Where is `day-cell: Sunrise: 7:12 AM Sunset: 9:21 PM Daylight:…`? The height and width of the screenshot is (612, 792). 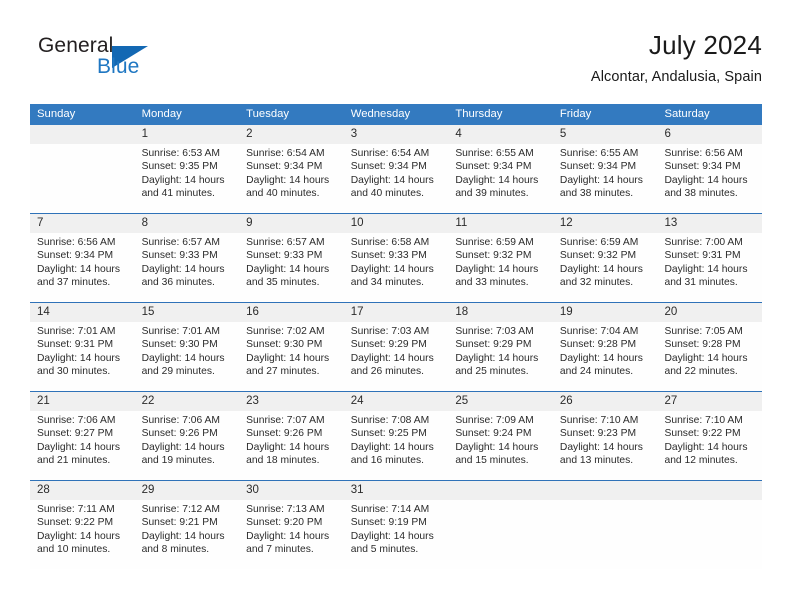
day-cell: Sunrise: 7:12 AM Sunset: 9:21 PM Daylight:… is located at coordinates (187, 534).